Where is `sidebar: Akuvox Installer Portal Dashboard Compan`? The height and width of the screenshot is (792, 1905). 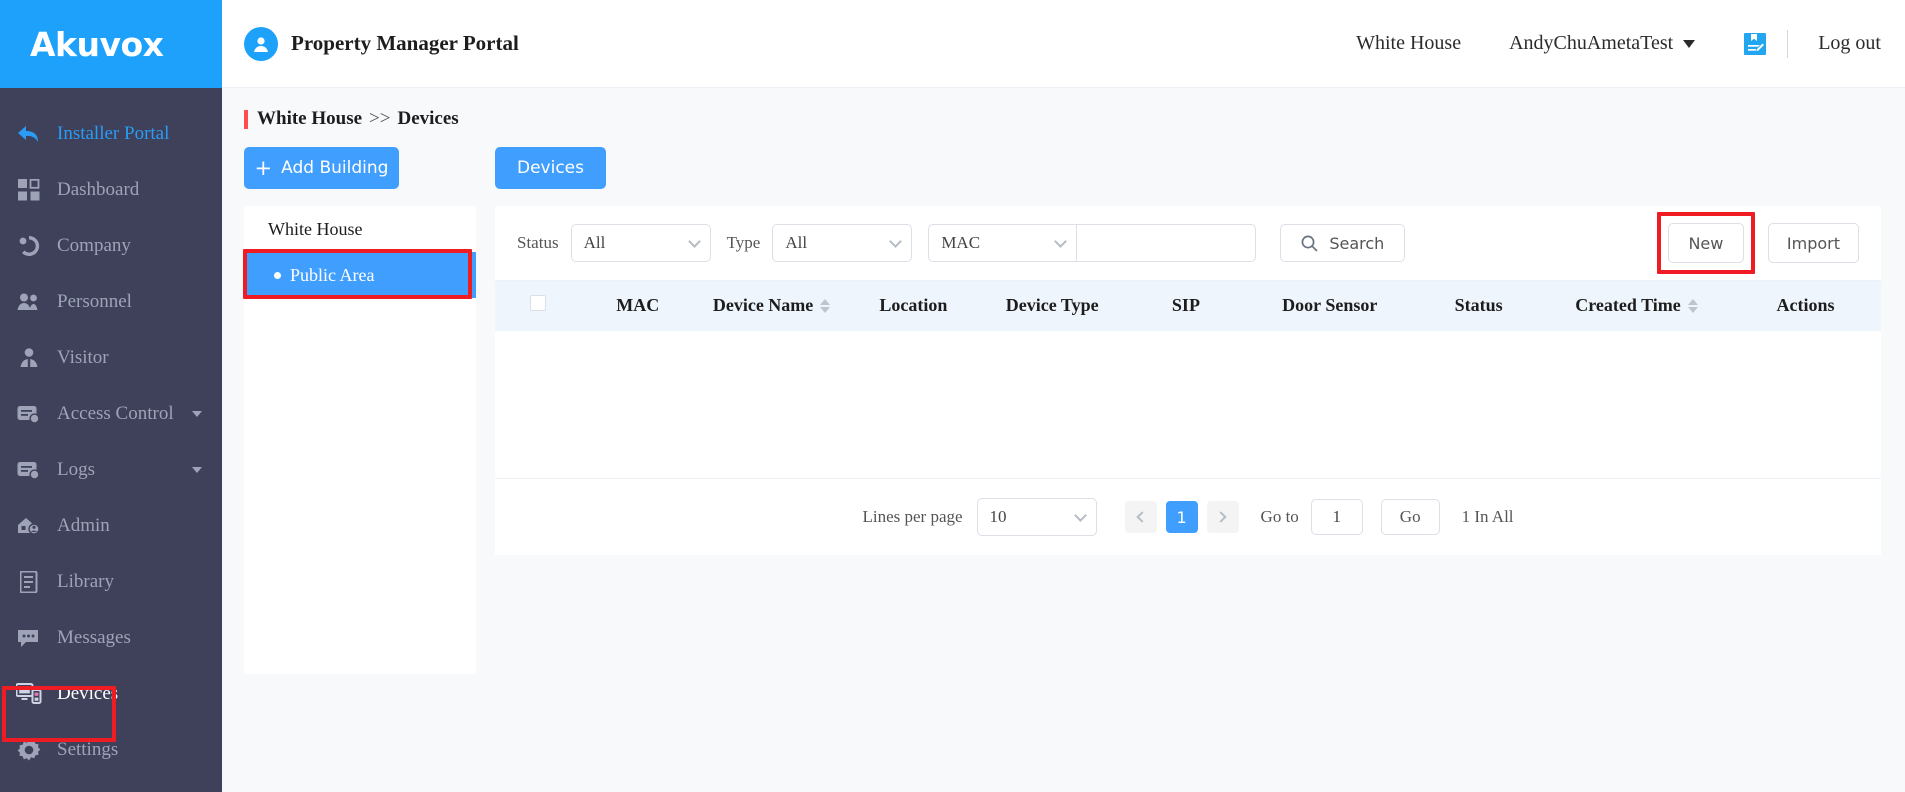 sidebar: Akuvox Installer Portal Dashboard Compan is located at coordinates (111, 396).